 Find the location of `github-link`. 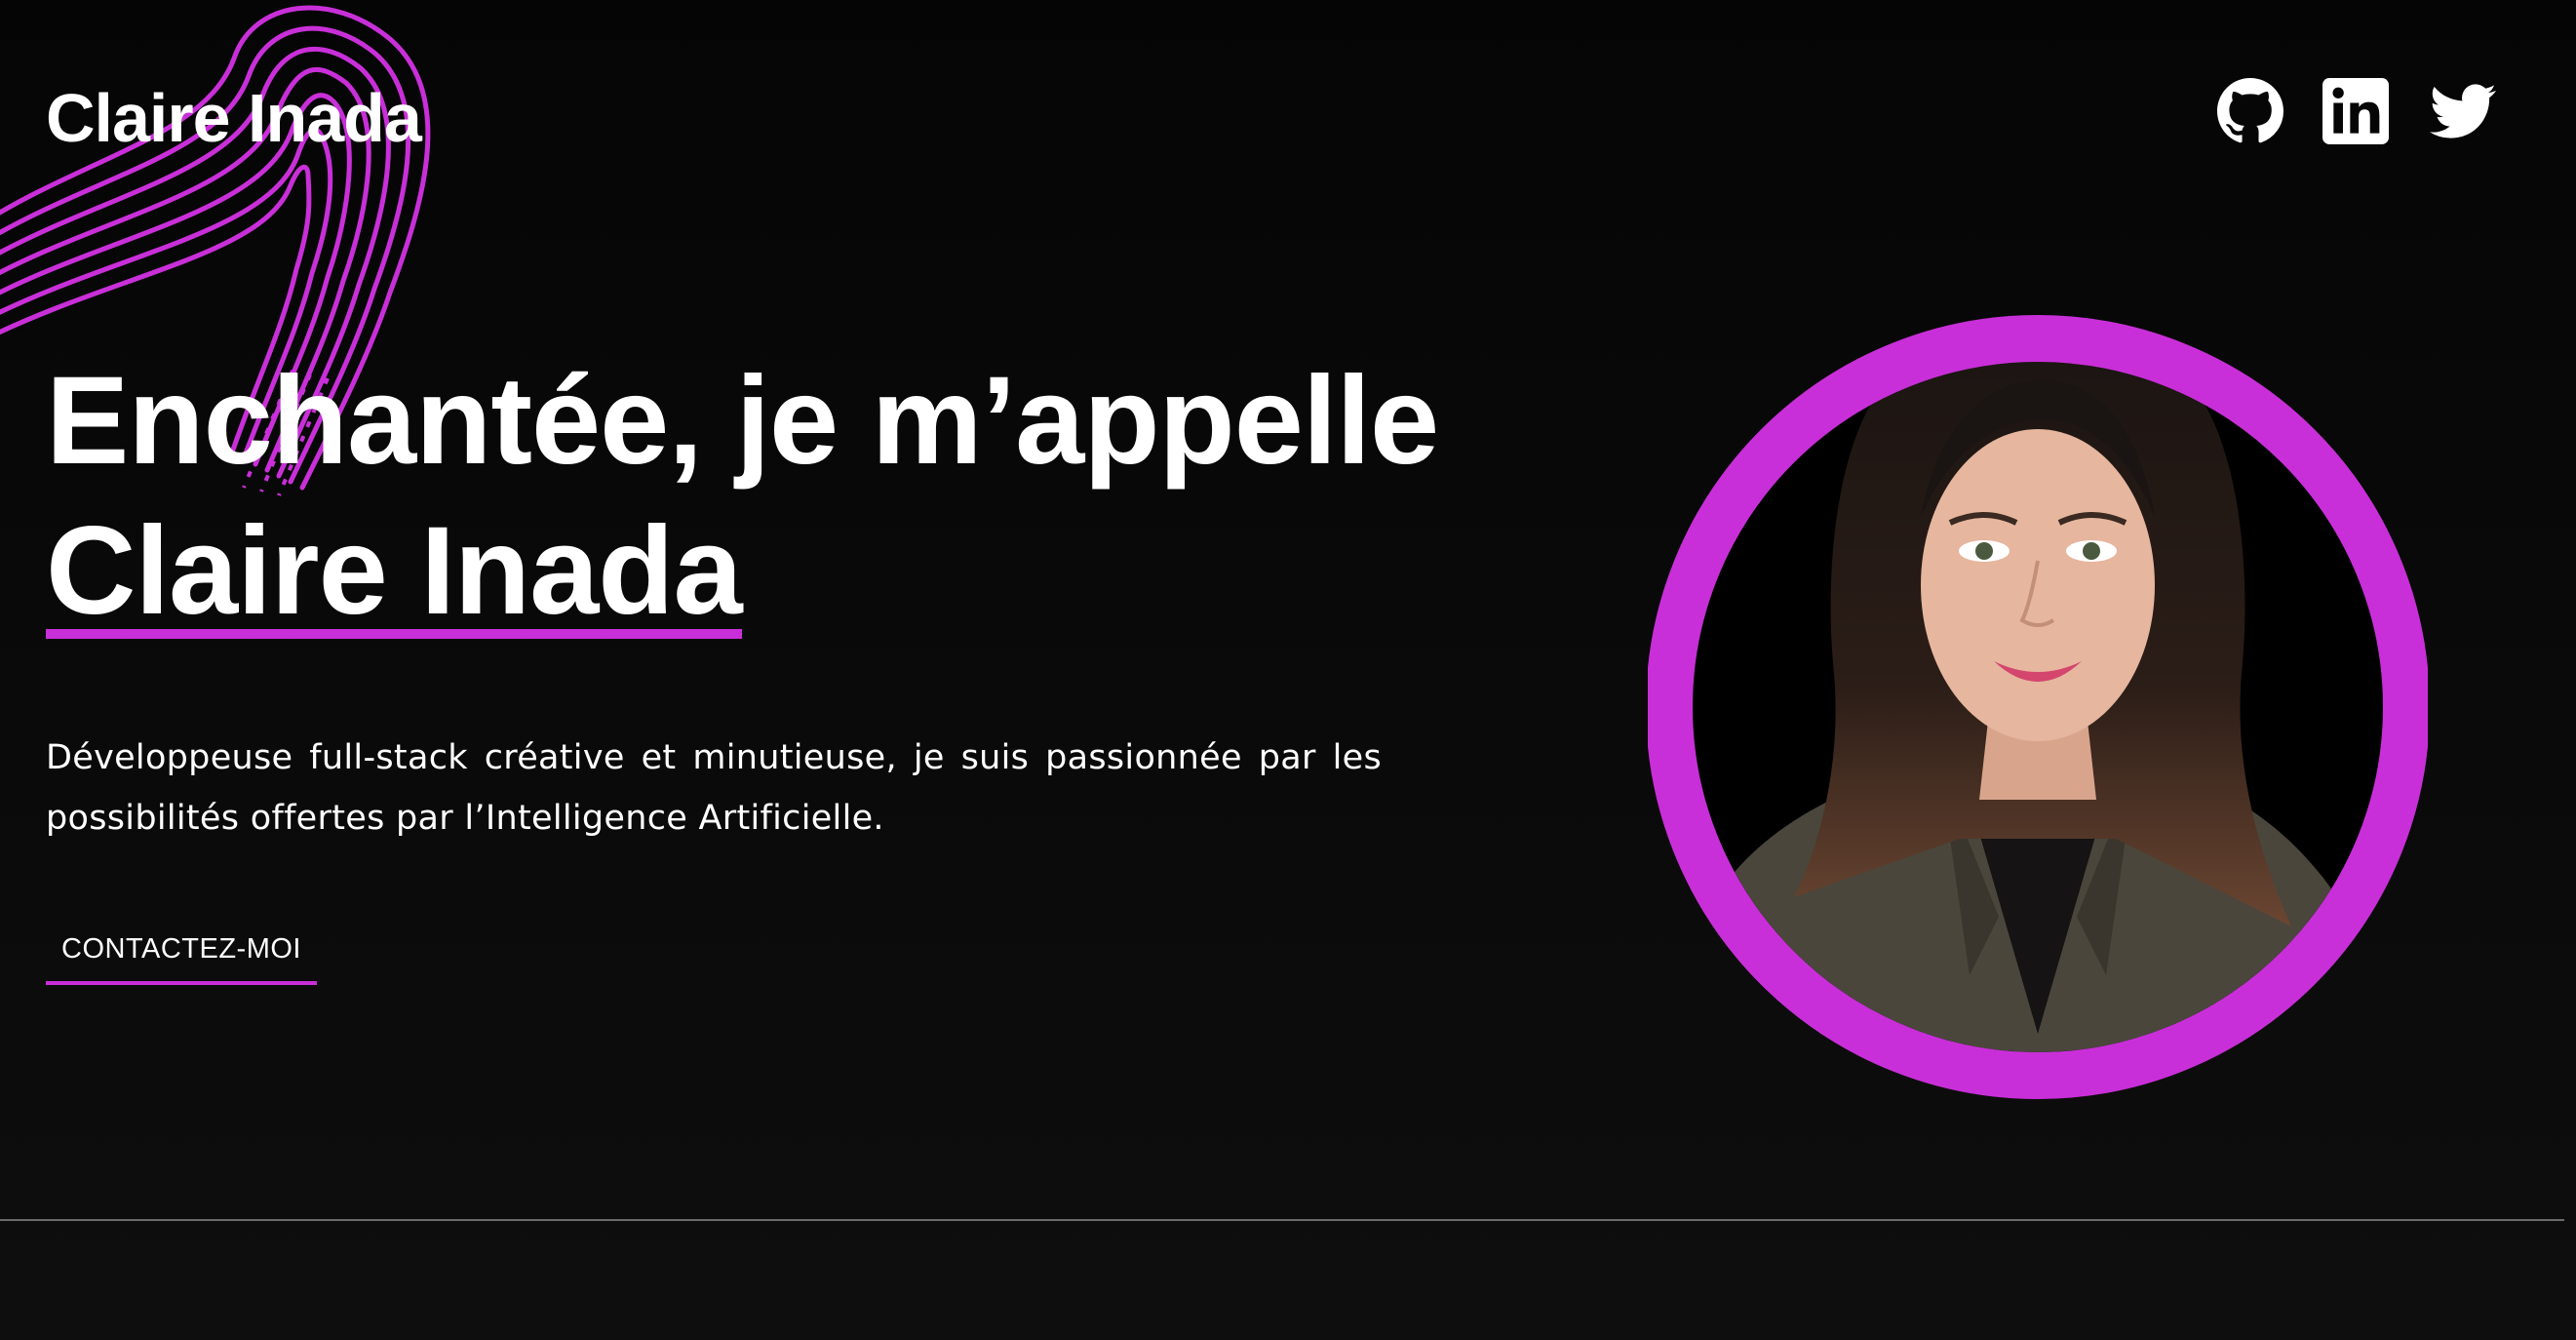

github-link is located at coordinates (2250, 111).